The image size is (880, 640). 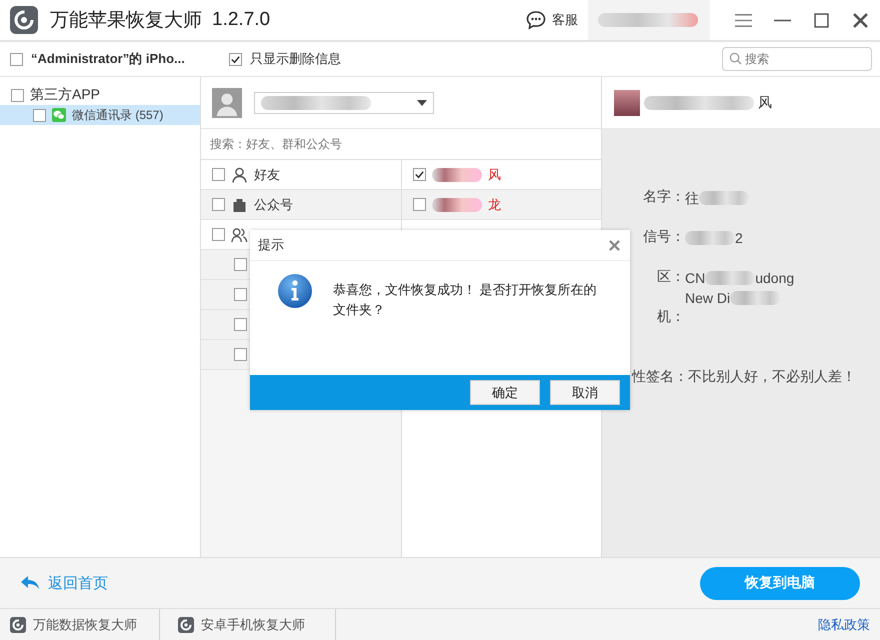 I want to click on product-label: 安卓手机恢复大师, so click(x=253, y=625).